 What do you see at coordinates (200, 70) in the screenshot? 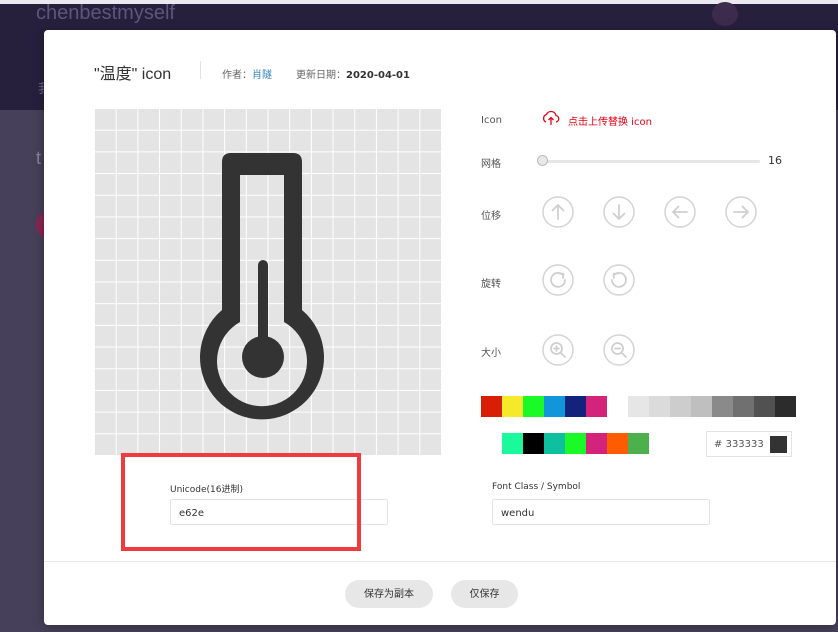
I see `title-divider` at bounding box center [200, 70].